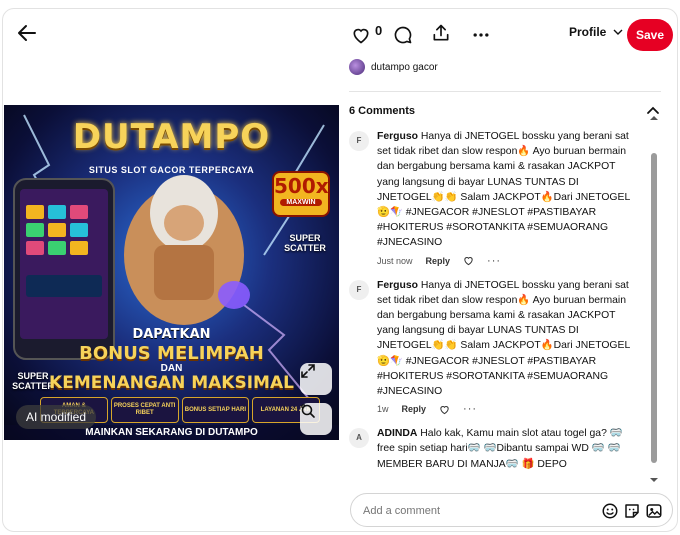 Image resolution: width=680 pixels, height=535 pixels. Describe the element at coordinates (316, 419) in the screenshot. I see `visual-search-icon` at that location.